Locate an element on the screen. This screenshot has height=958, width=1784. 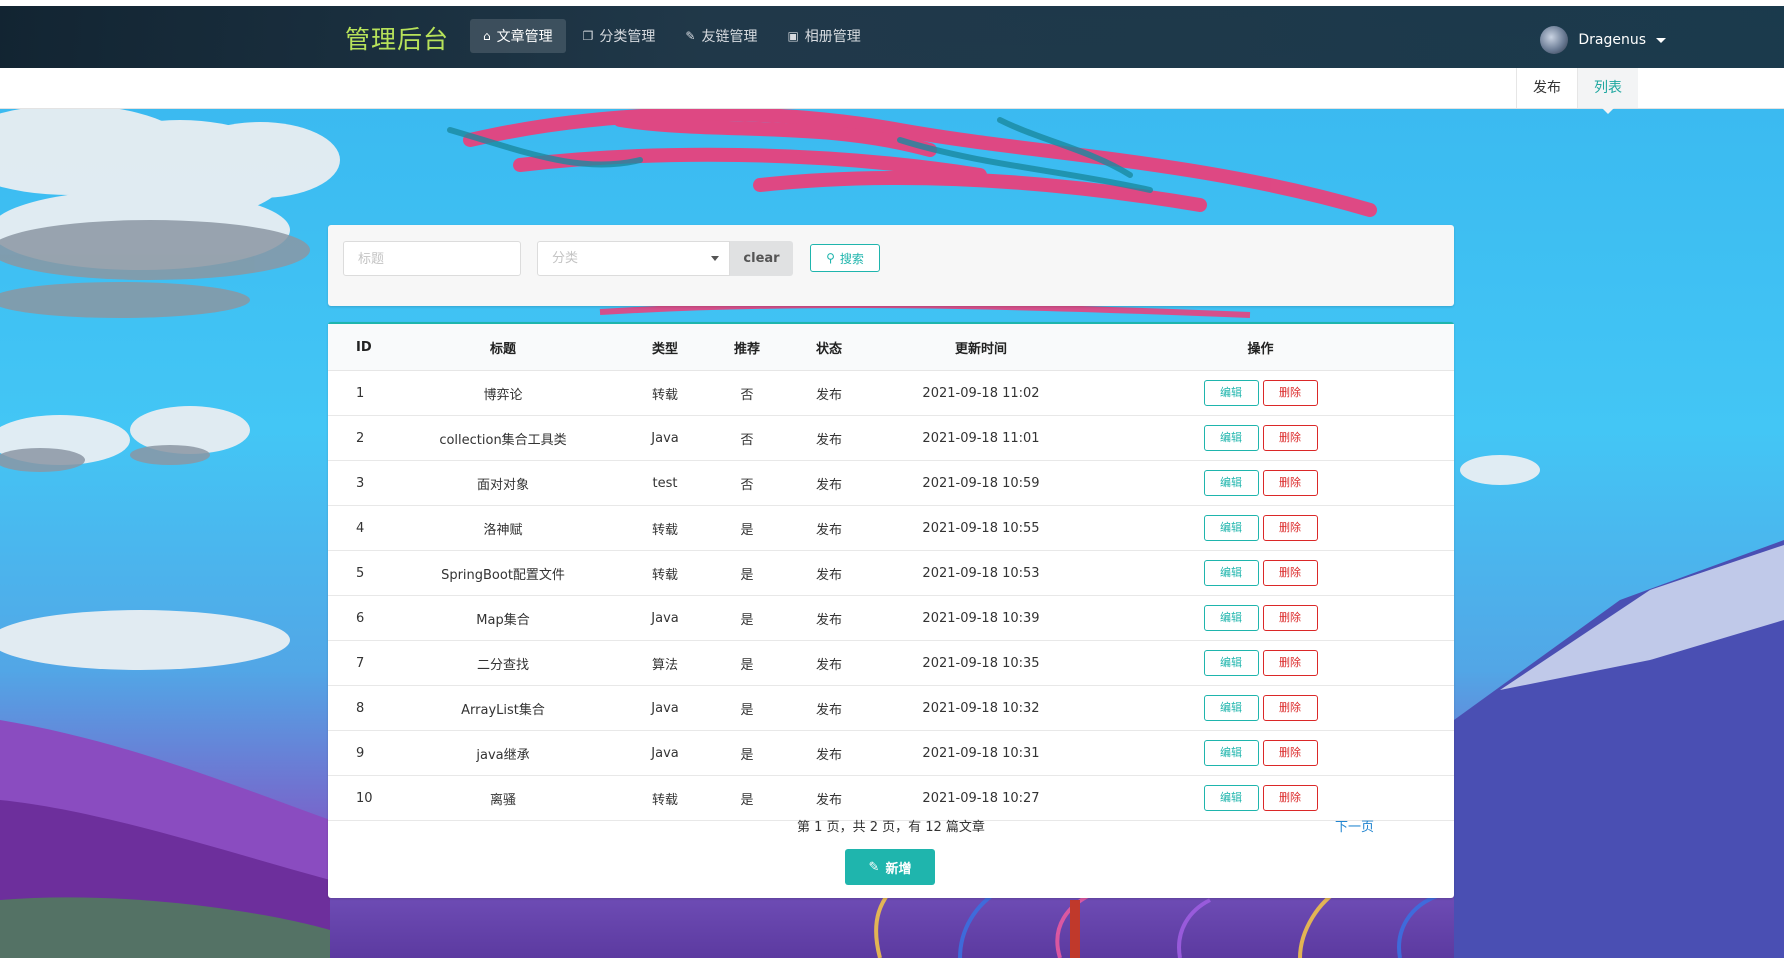
category-select: 分类 is located at coordinates (633, 258).